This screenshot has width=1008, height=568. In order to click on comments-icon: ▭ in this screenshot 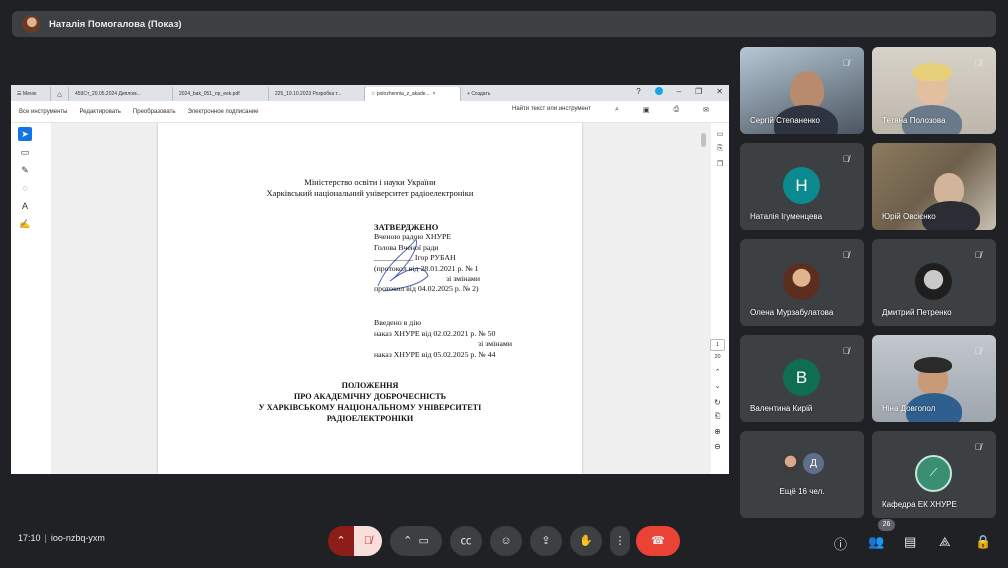, I will do `click(720, 134)`.